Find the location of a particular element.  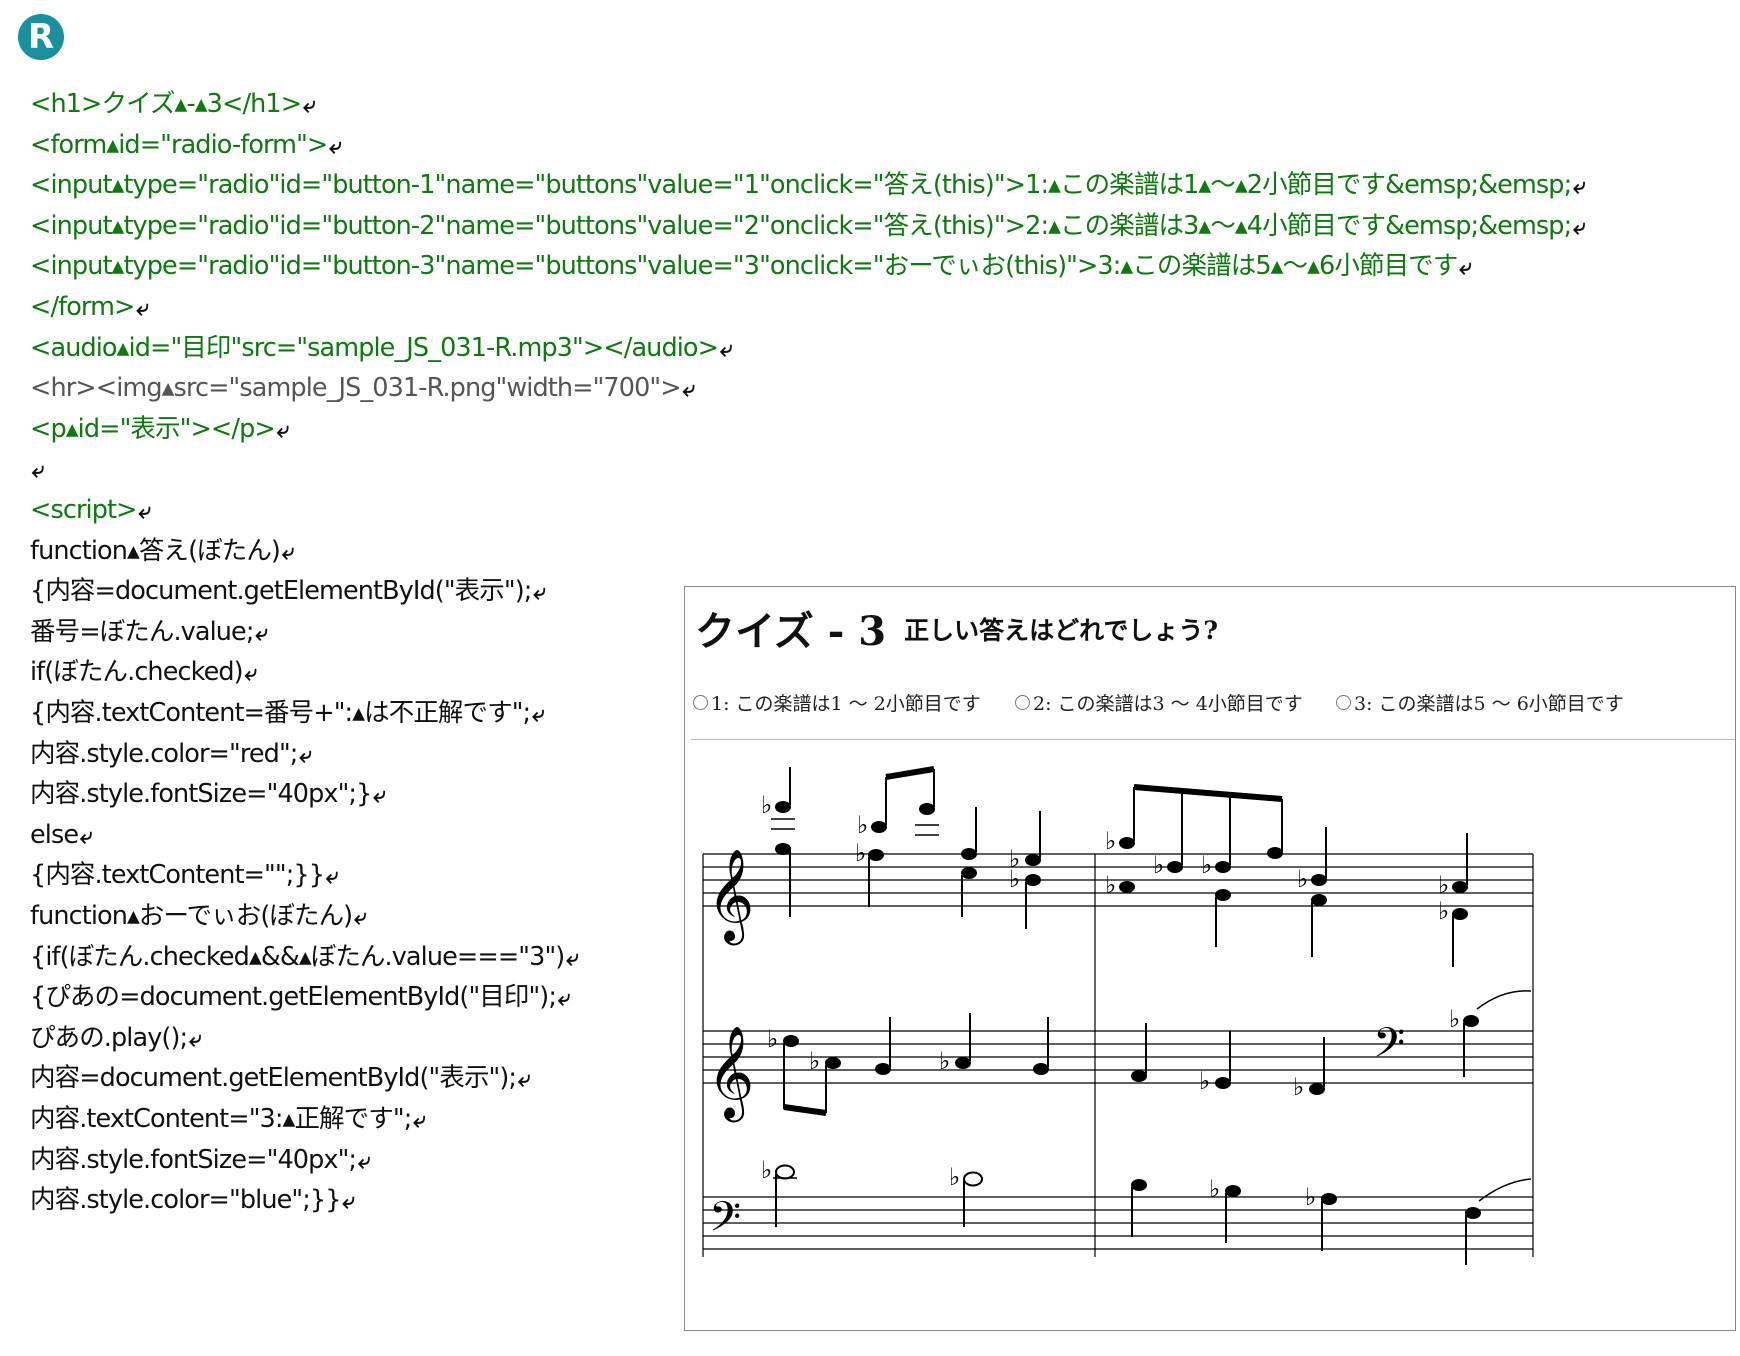

preview-heading: クイズ - 3 正しい答えはどれでしょう? is located at coordinates (956, 628).